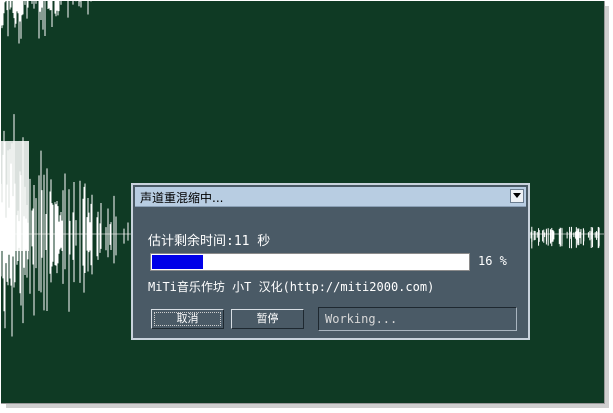 This screenshot has width=613, height=413. Describe the element at coordinates (15, 196) in the screenshot. I see `waveform-peak-region` at that location.